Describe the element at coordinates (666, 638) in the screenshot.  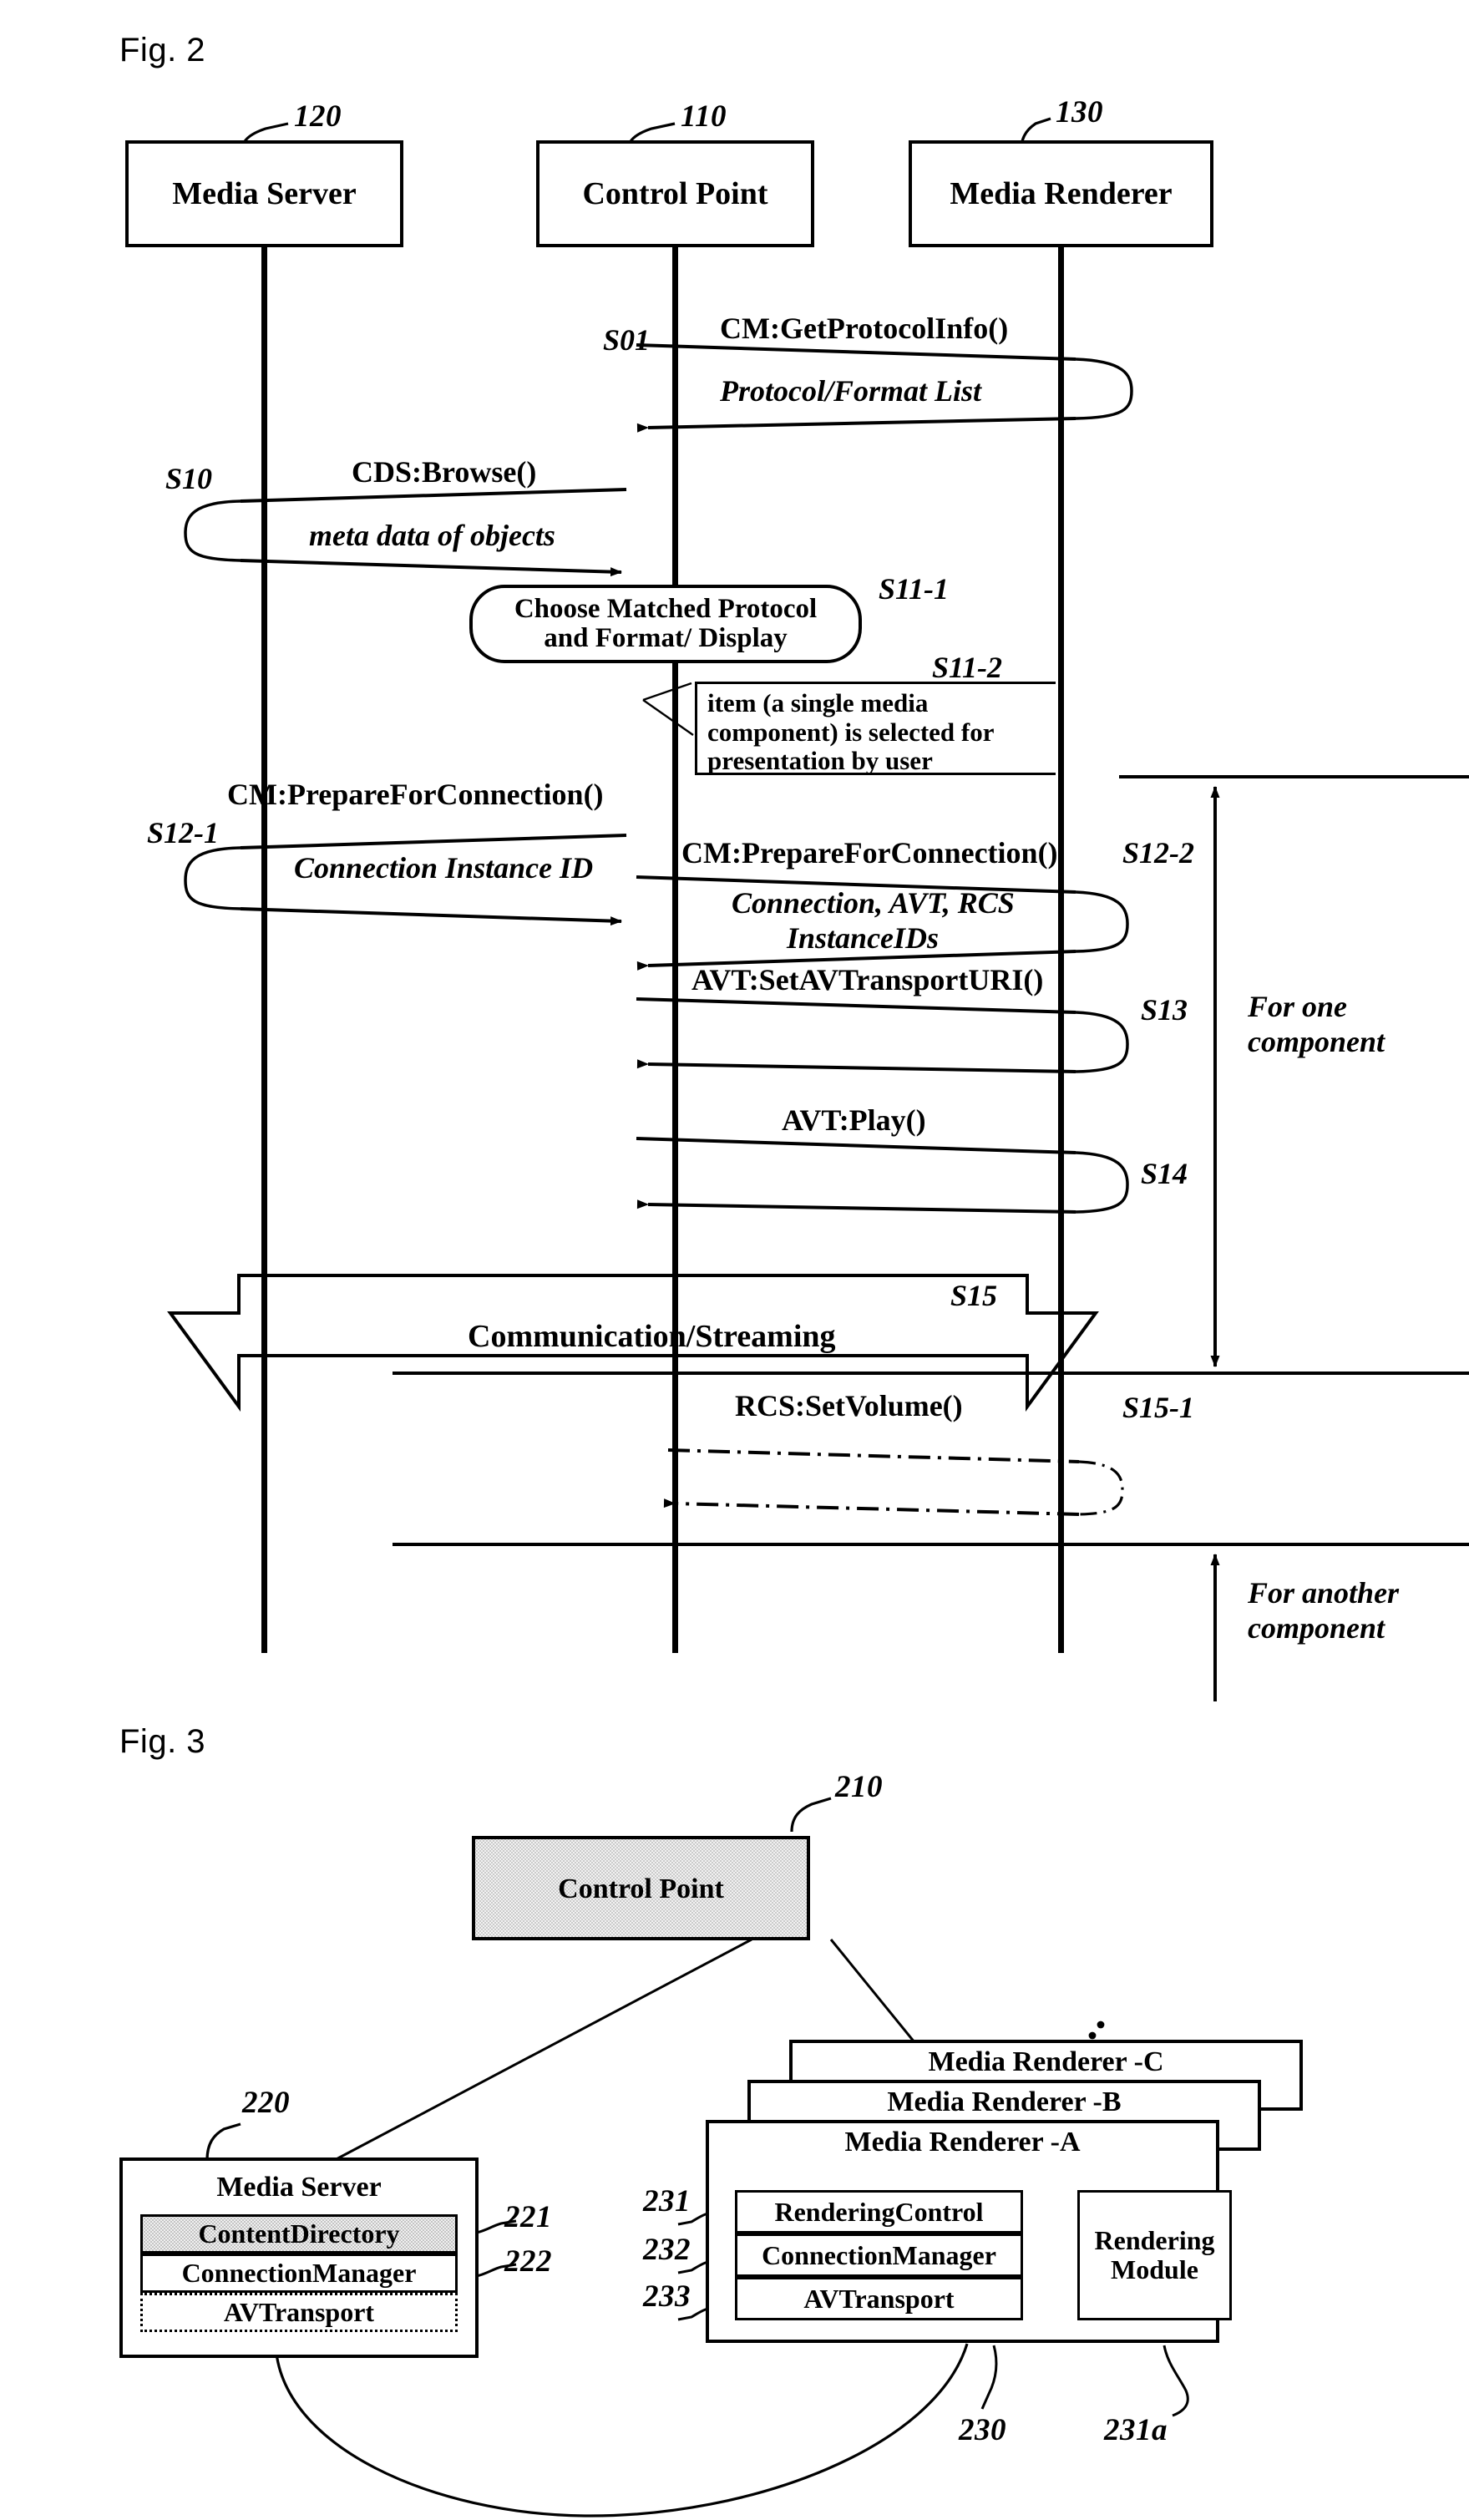
I see `bubble-line-2: and Format/ Display` at that location.